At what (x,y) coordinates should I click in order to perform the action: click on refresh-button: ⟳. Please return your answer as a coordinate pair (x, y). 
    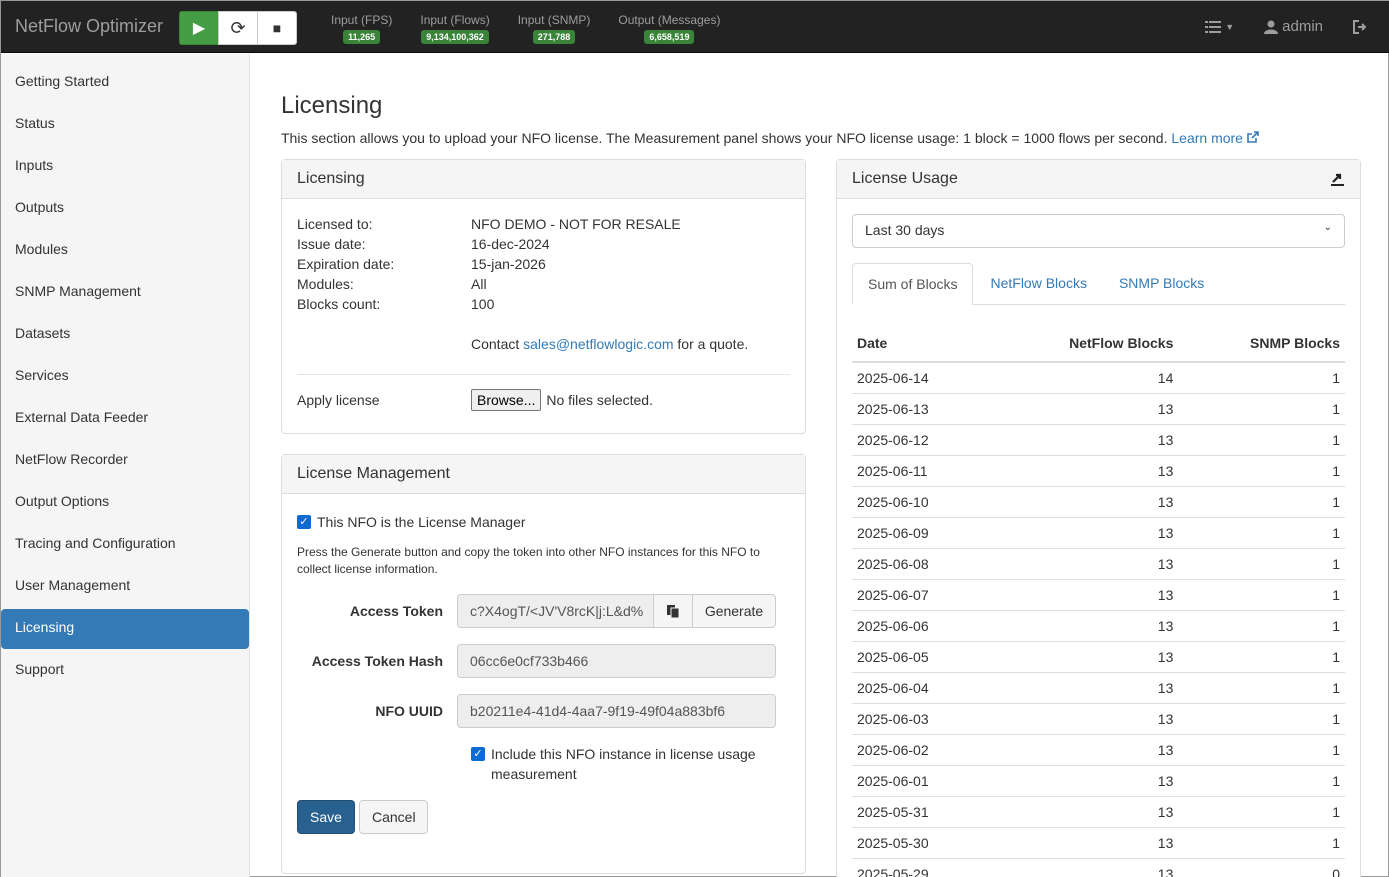
    Looking at the image, I should click on (238, 28).